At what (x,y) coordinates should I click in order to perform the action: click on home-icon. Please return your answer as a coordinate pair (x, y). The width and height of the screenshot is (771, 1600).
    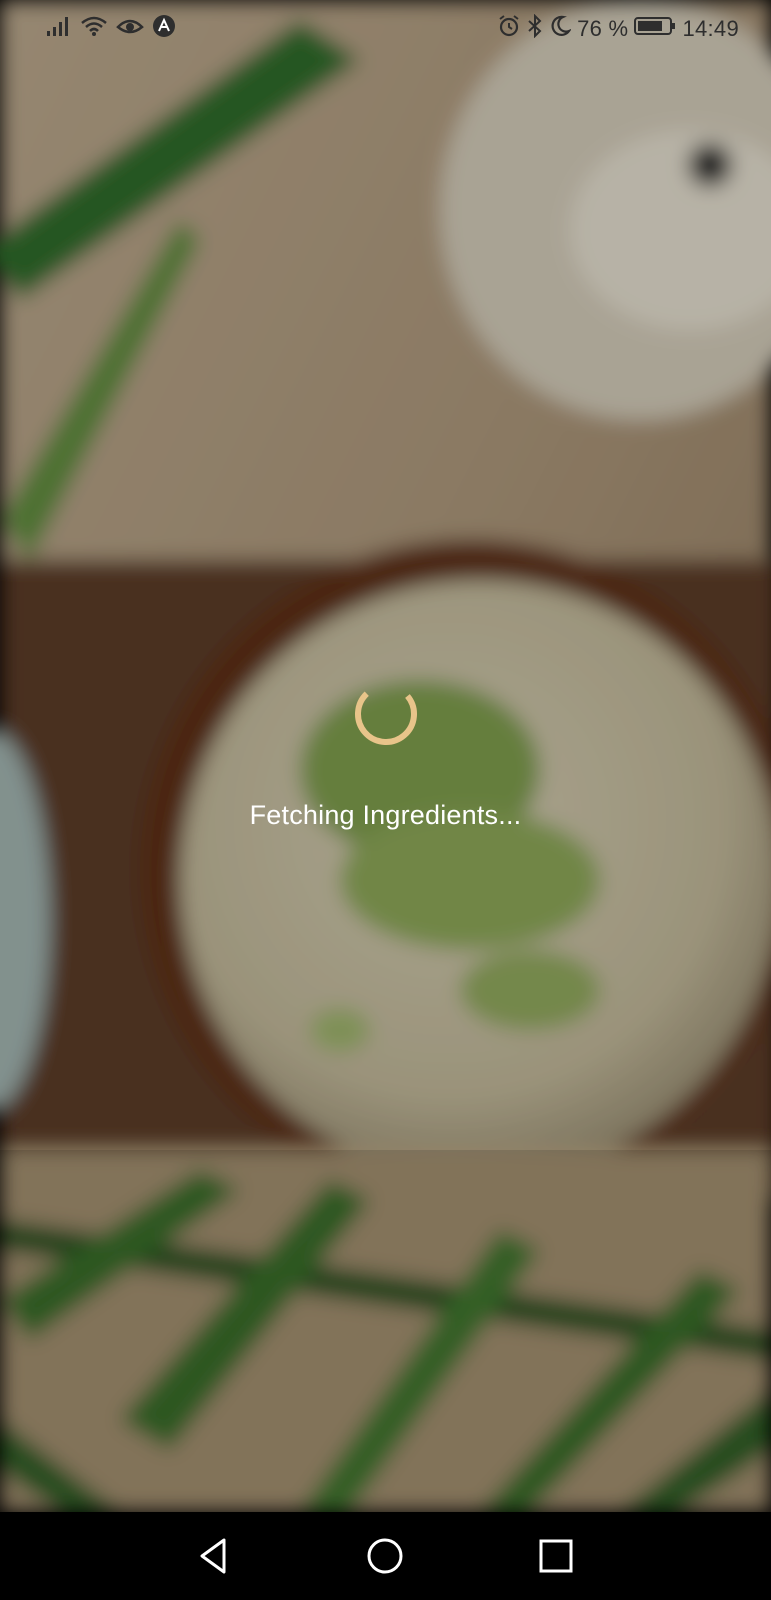
    Looking at the image, I should click on (385, 1556).